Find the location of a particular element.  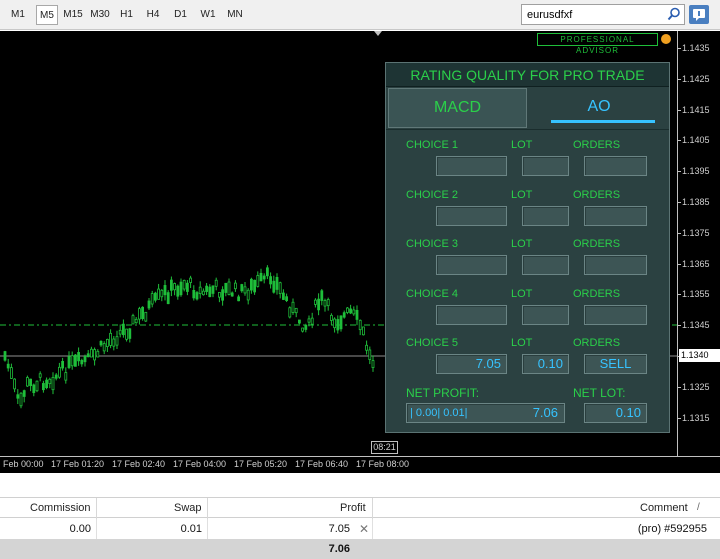

close-order-icon: ✕ is located at coordinates (364, 529).